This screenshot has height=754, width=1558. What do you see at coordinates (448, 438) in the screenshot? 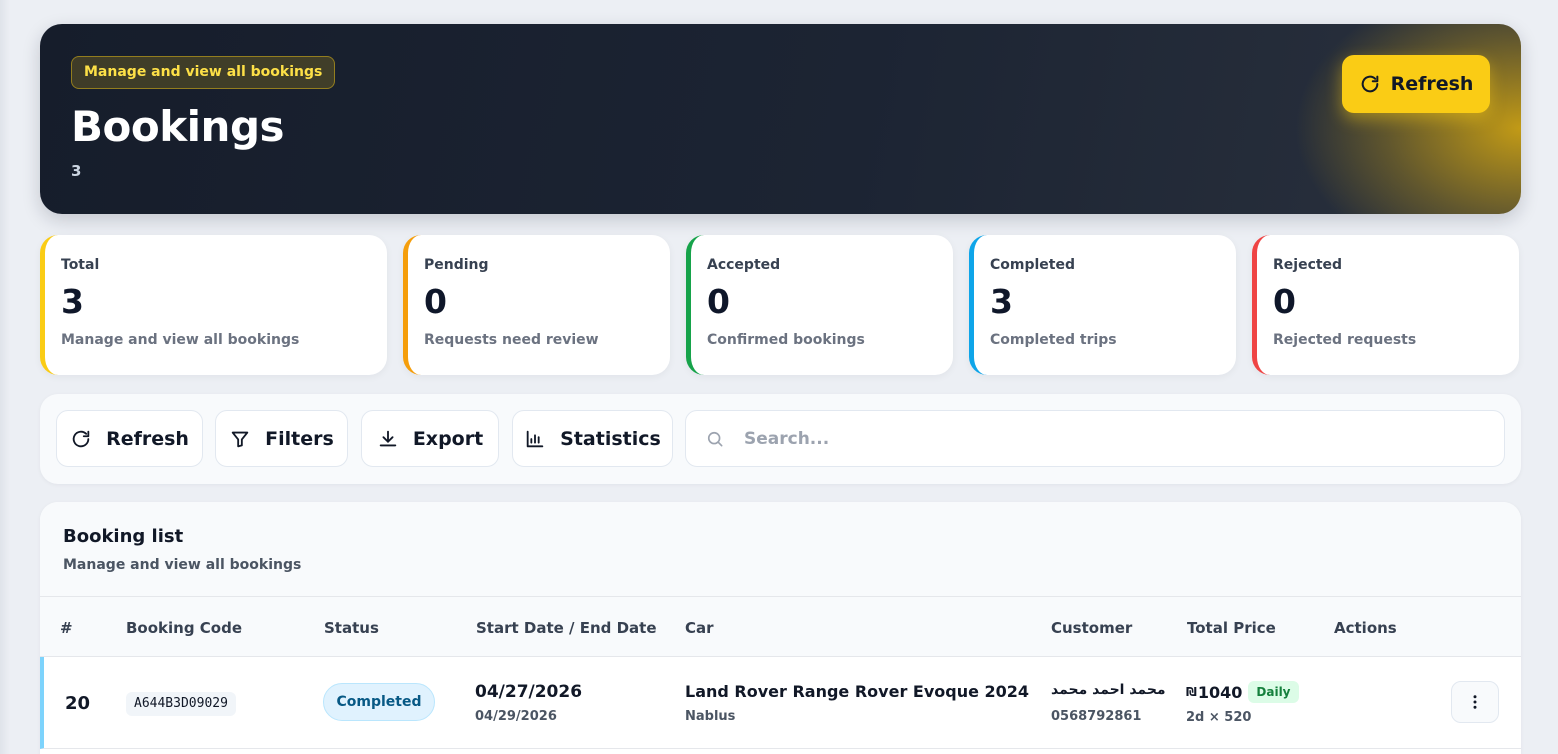
I see `export-label: Export` at bounding box center [448, 438].